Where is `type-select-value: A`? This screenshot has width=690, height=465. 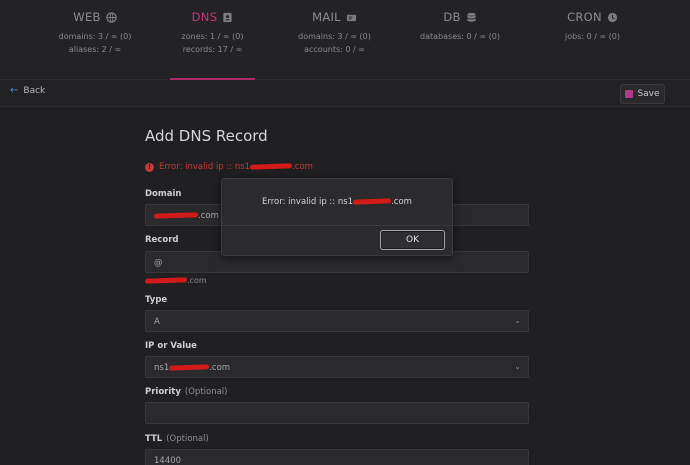
type-select-value: A is located at coordinates (157, 322).